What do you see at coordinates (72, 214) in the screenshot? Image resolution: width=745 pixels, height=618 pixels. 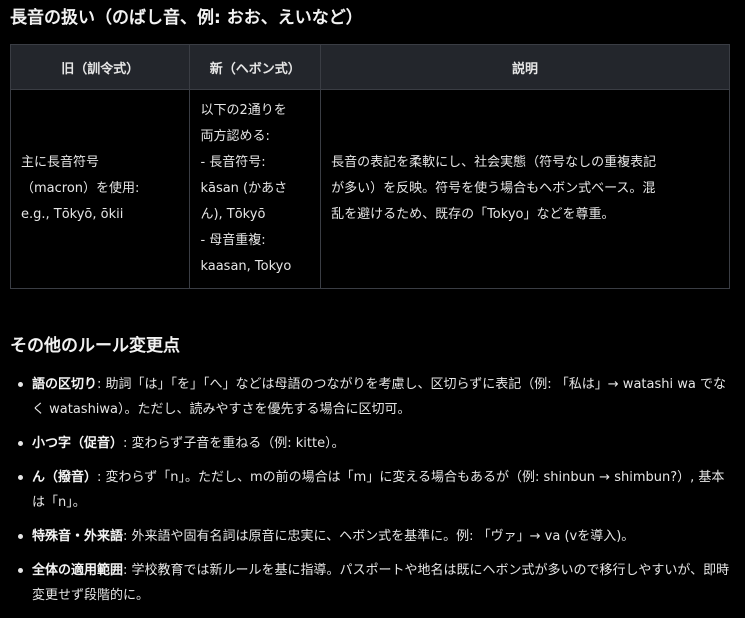 I see `cell-line: e.g., Tōkyō, ōkii` at bounding box center [72, 214].